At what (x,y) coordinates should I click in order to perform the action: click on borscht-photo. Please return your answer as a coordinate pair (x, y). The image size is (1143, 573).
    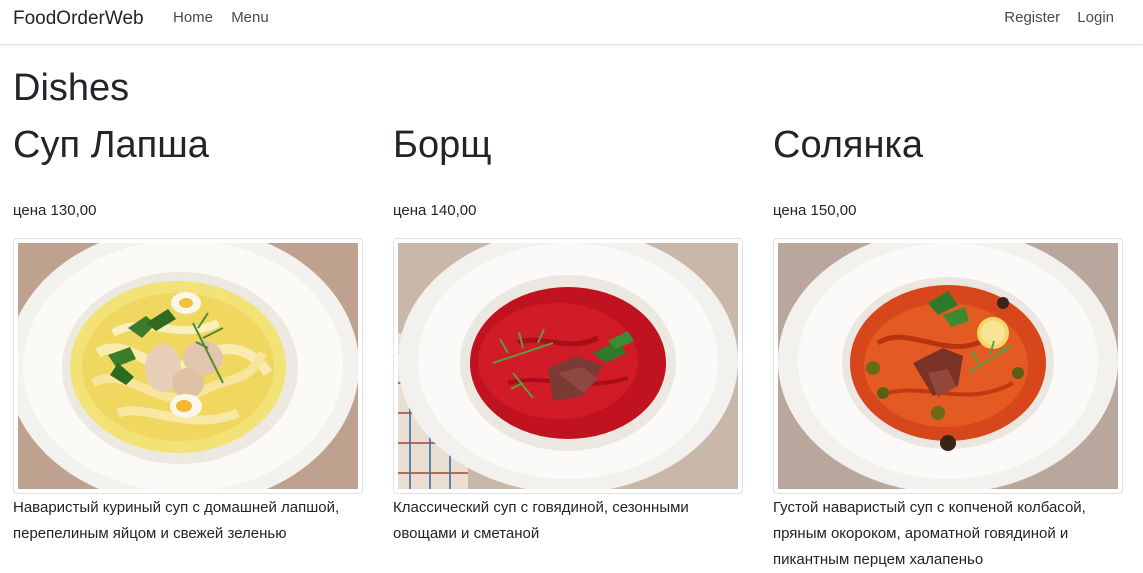
    Looking at the image, I should click on (568, 366).